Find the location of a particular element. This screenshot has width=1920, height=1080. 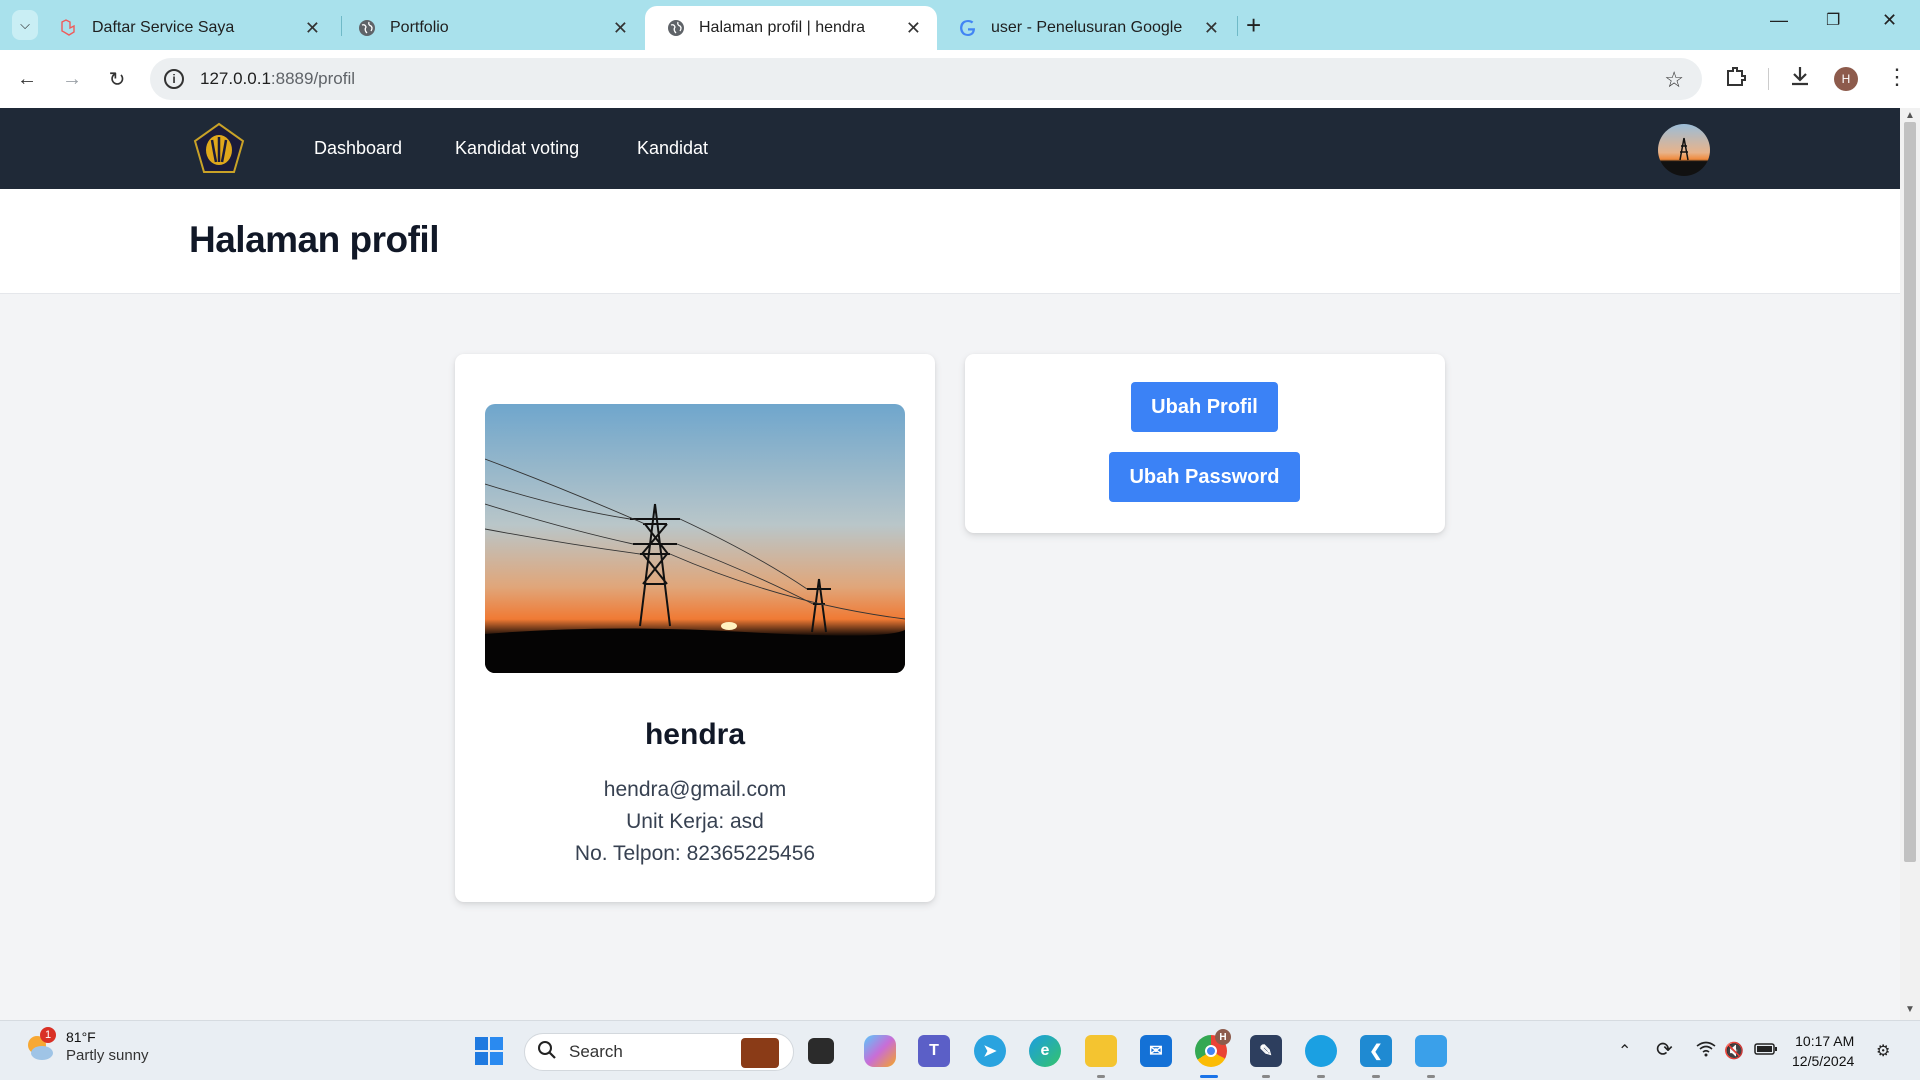

clock-time: 10:17 AM is located at coordinates (1825, 1041).